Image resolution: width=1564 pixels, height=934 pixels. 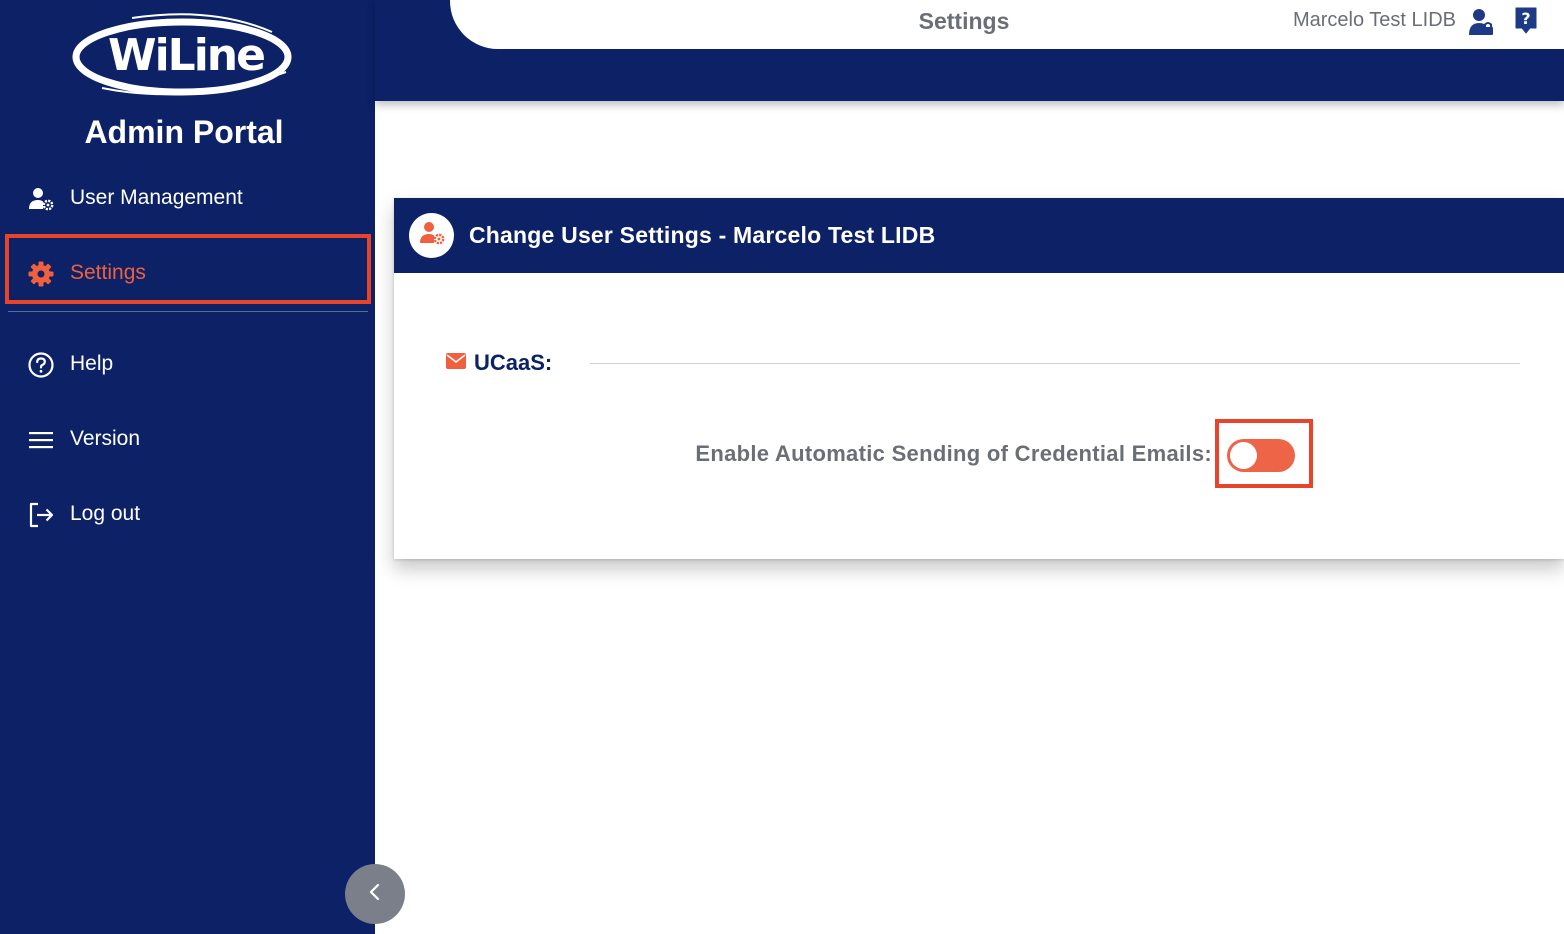 I want to click on header-user-name: Marcelo Test LIDB, so click(x=1374, y=20).